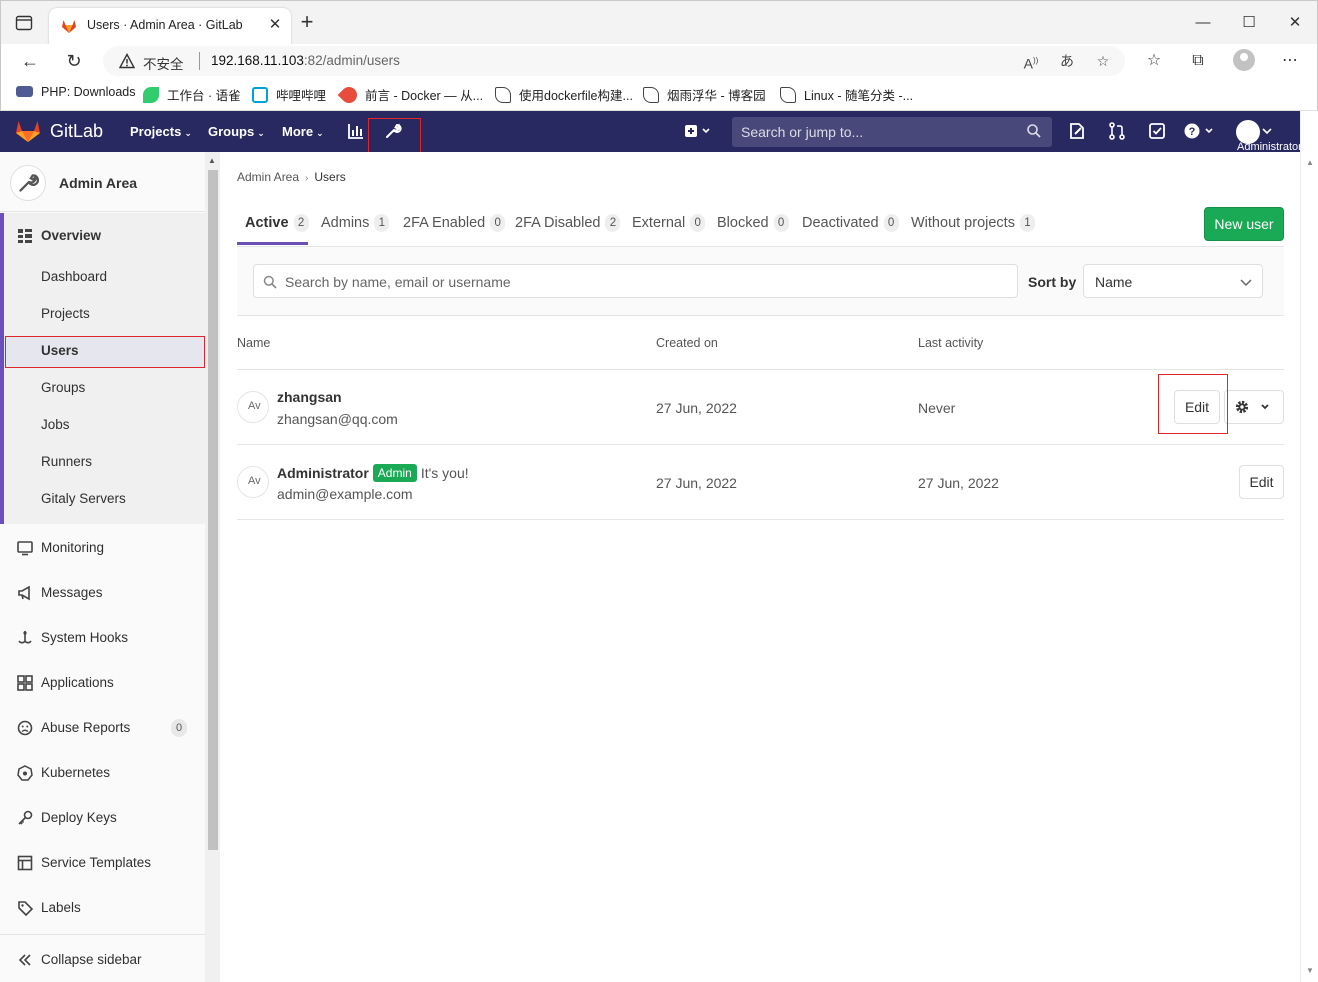 The image size is (1318, 982). I want to click on edit-user-button: Edit, so click(1261, 482).